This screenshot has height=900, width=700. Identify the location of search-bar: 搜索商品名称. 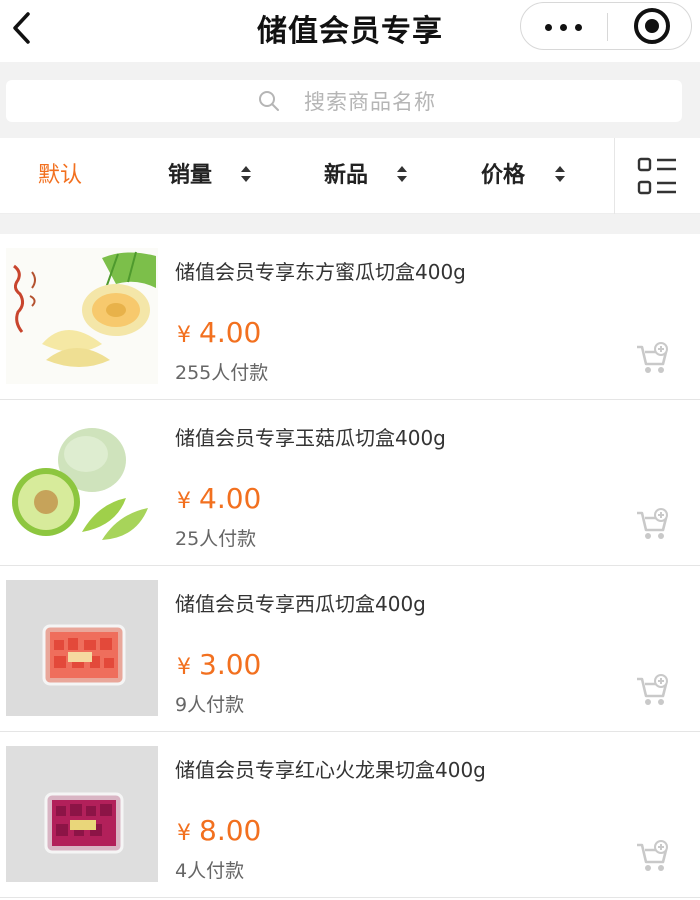
(350, 100).